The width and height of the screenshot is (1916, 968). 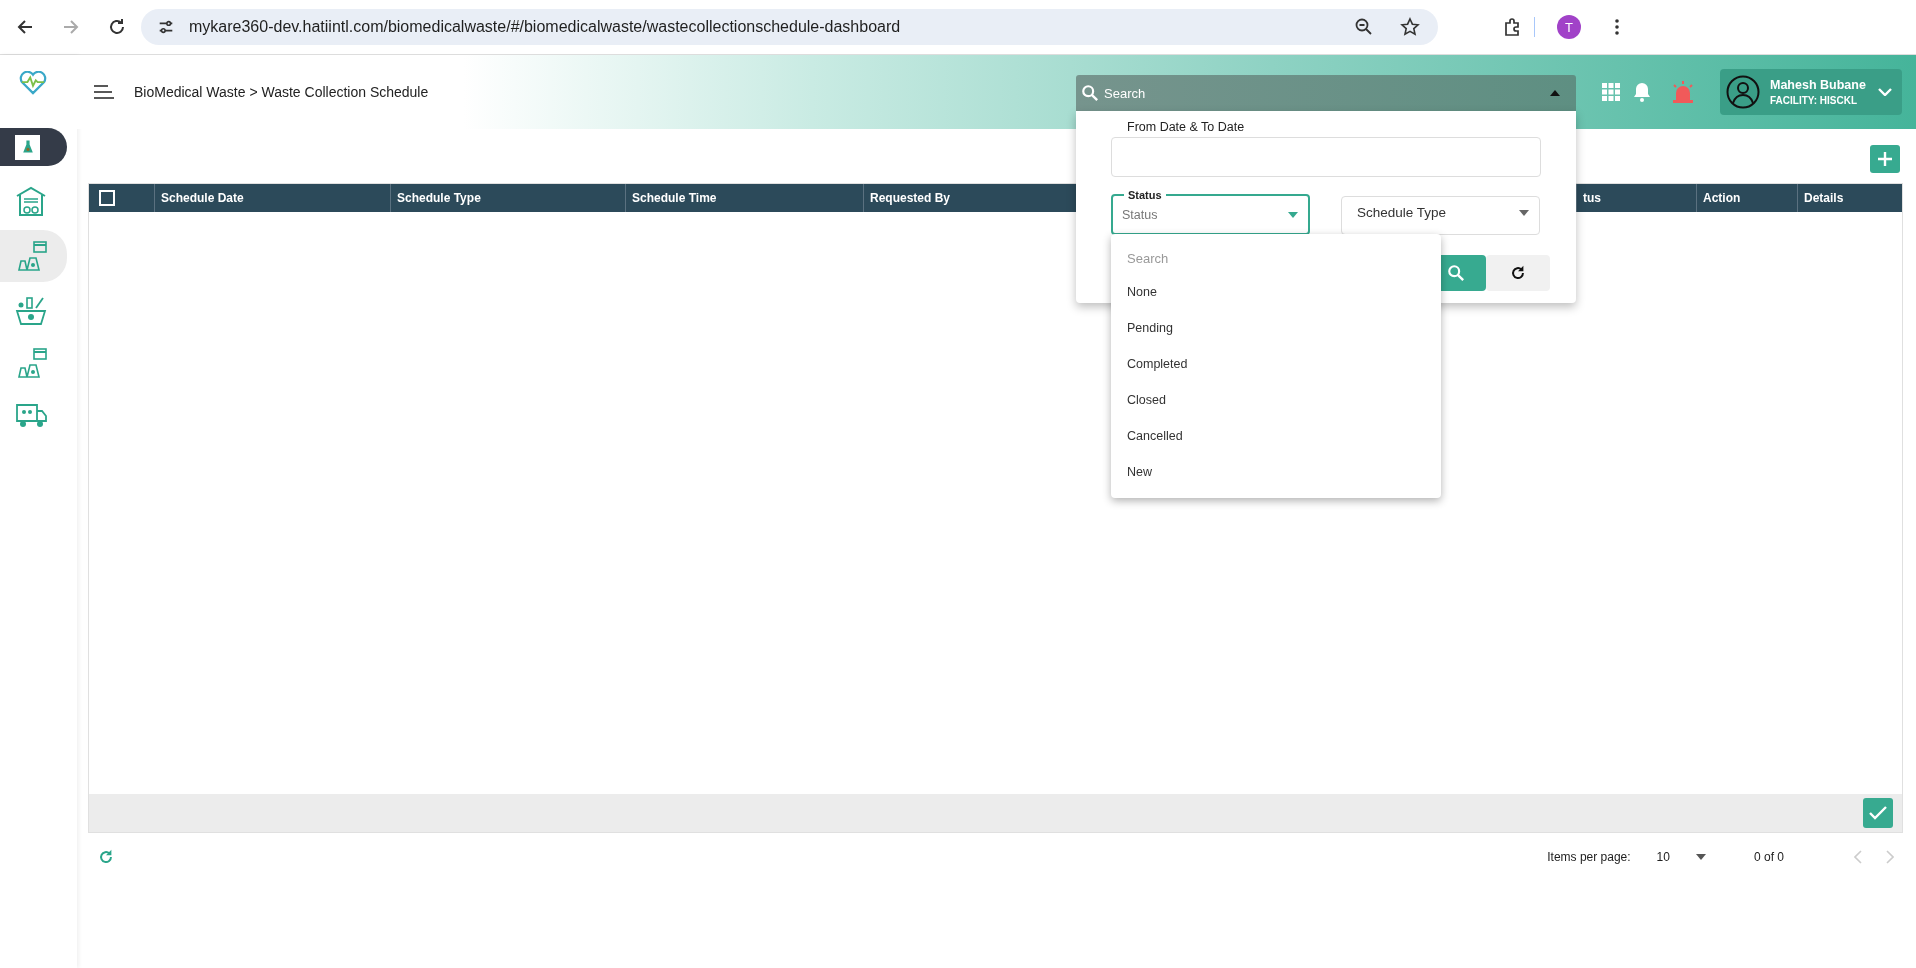 What do you see at coordinates (1276, 436) in the screenshot?
I see `dropdown-option: Cancelled` at bounding box center [1276, 436].